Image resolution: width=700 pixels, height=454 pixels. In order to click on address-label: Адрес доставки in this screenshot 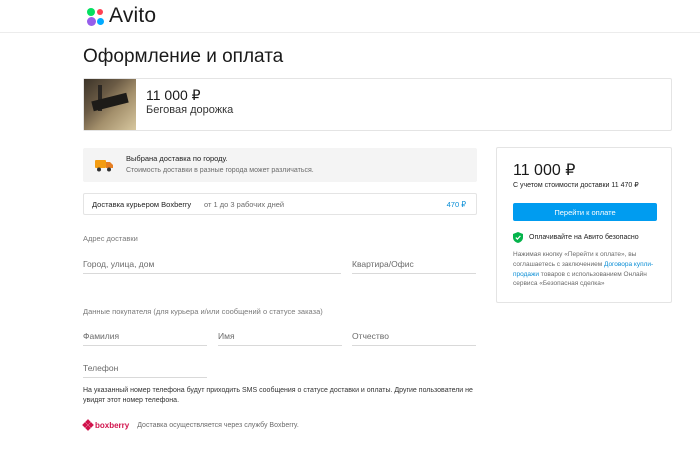, I will do `click(110, 238)`.